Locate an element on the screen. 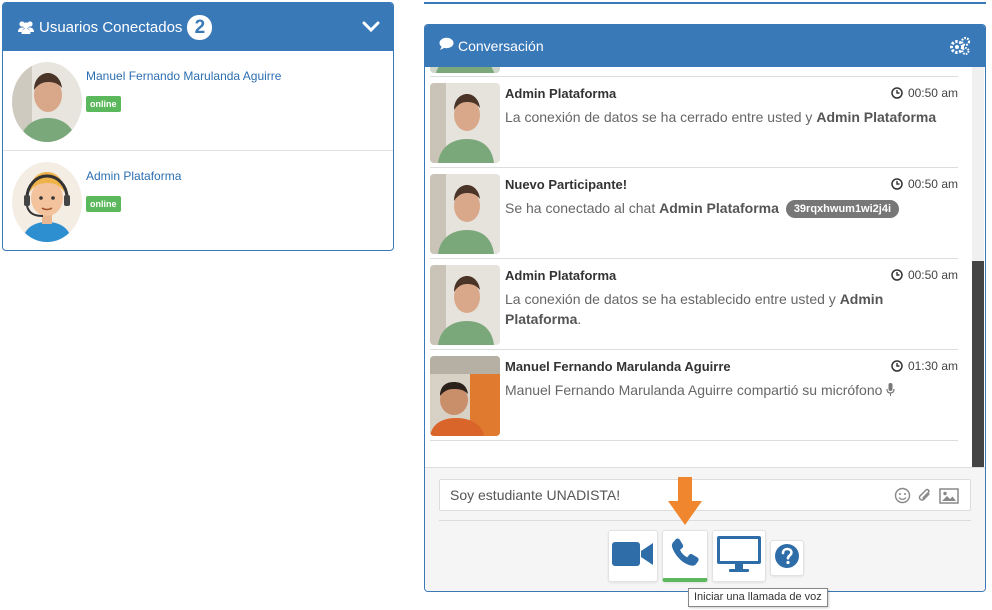 The width and height of the screenshot is (992, 610). composer-divider is located at coordinates (705, 520).